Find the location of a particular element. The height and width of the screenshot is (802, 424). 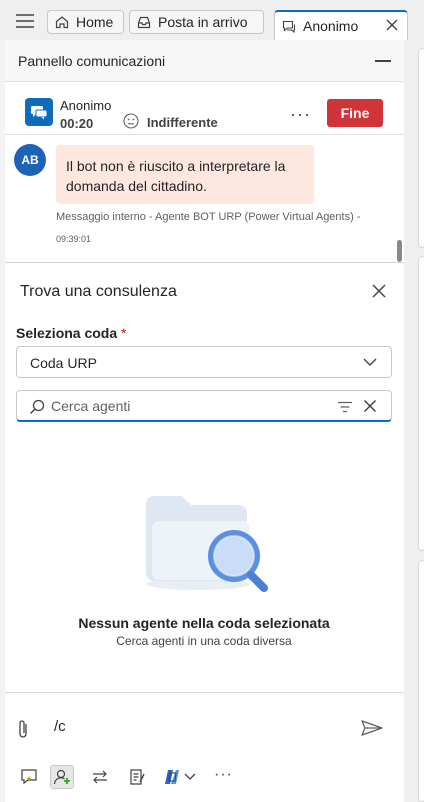

tab-home: Home is located at coordinates (85, 22).